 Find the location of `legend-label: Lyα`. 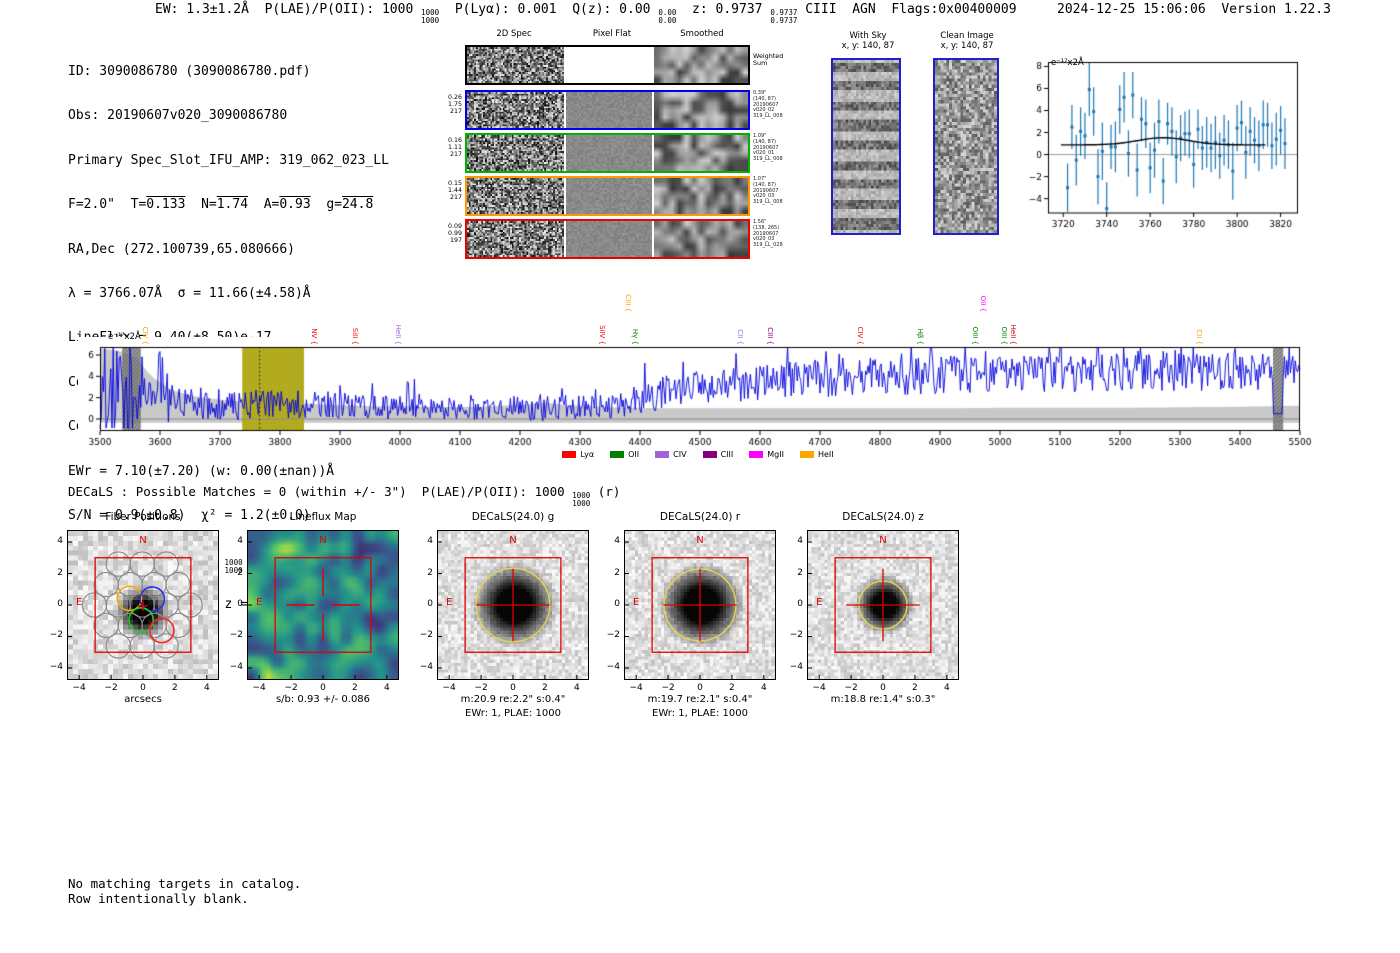

legend-label: Lyα is located at coordinates (587, 454).